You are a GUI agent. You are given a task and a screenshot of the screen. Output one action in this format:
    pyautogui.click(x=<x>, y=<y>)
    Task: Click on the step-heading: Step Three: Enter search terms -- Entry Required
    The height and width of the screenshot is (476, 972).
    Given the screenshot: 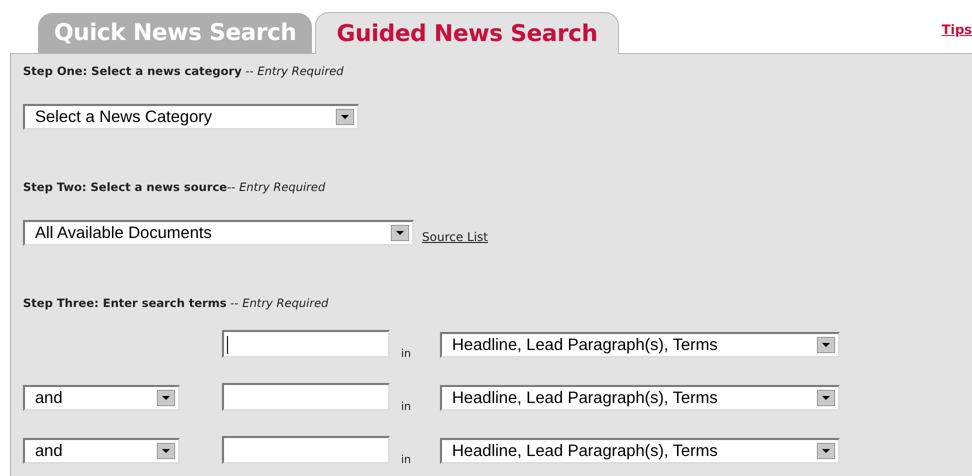 What is the action you would take?
    pyautogui.click(x=176, y=304)
    